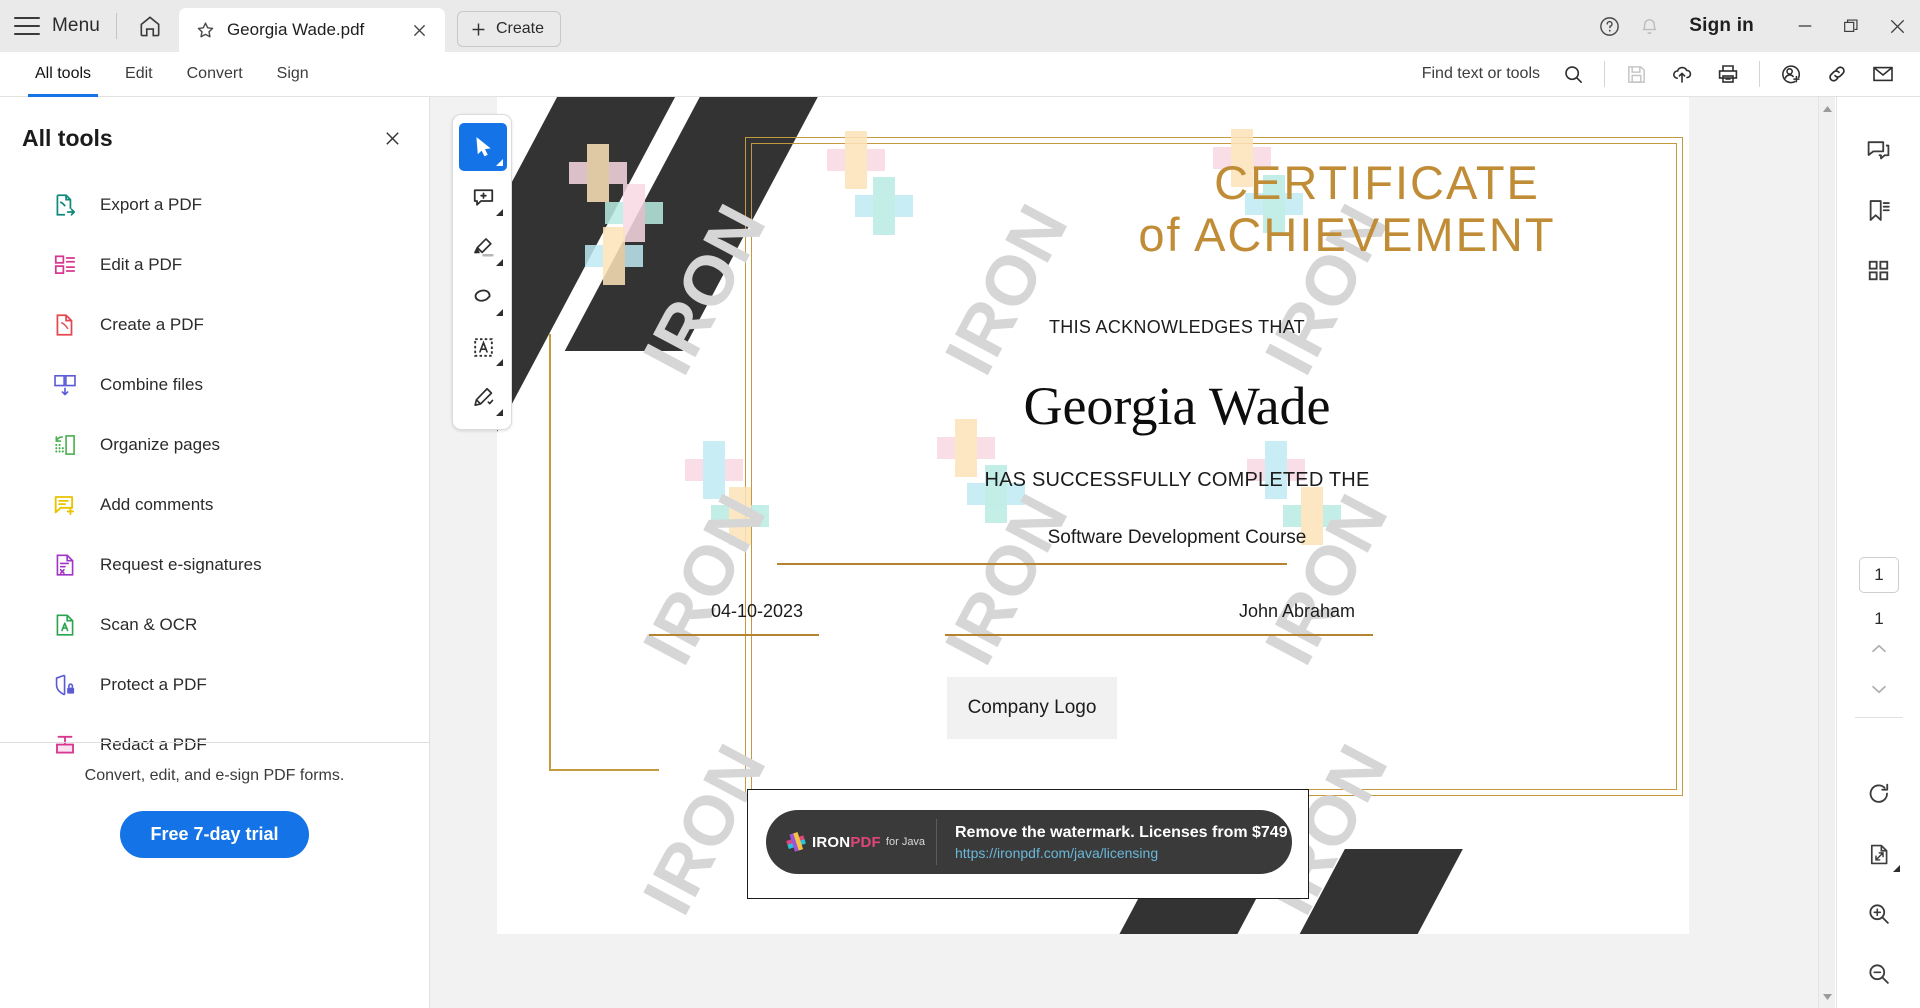  Describe the element at coordinates (1177, 406) in the screenshot. I see `certificate-recipient-name: Georgia Wade` at that location.